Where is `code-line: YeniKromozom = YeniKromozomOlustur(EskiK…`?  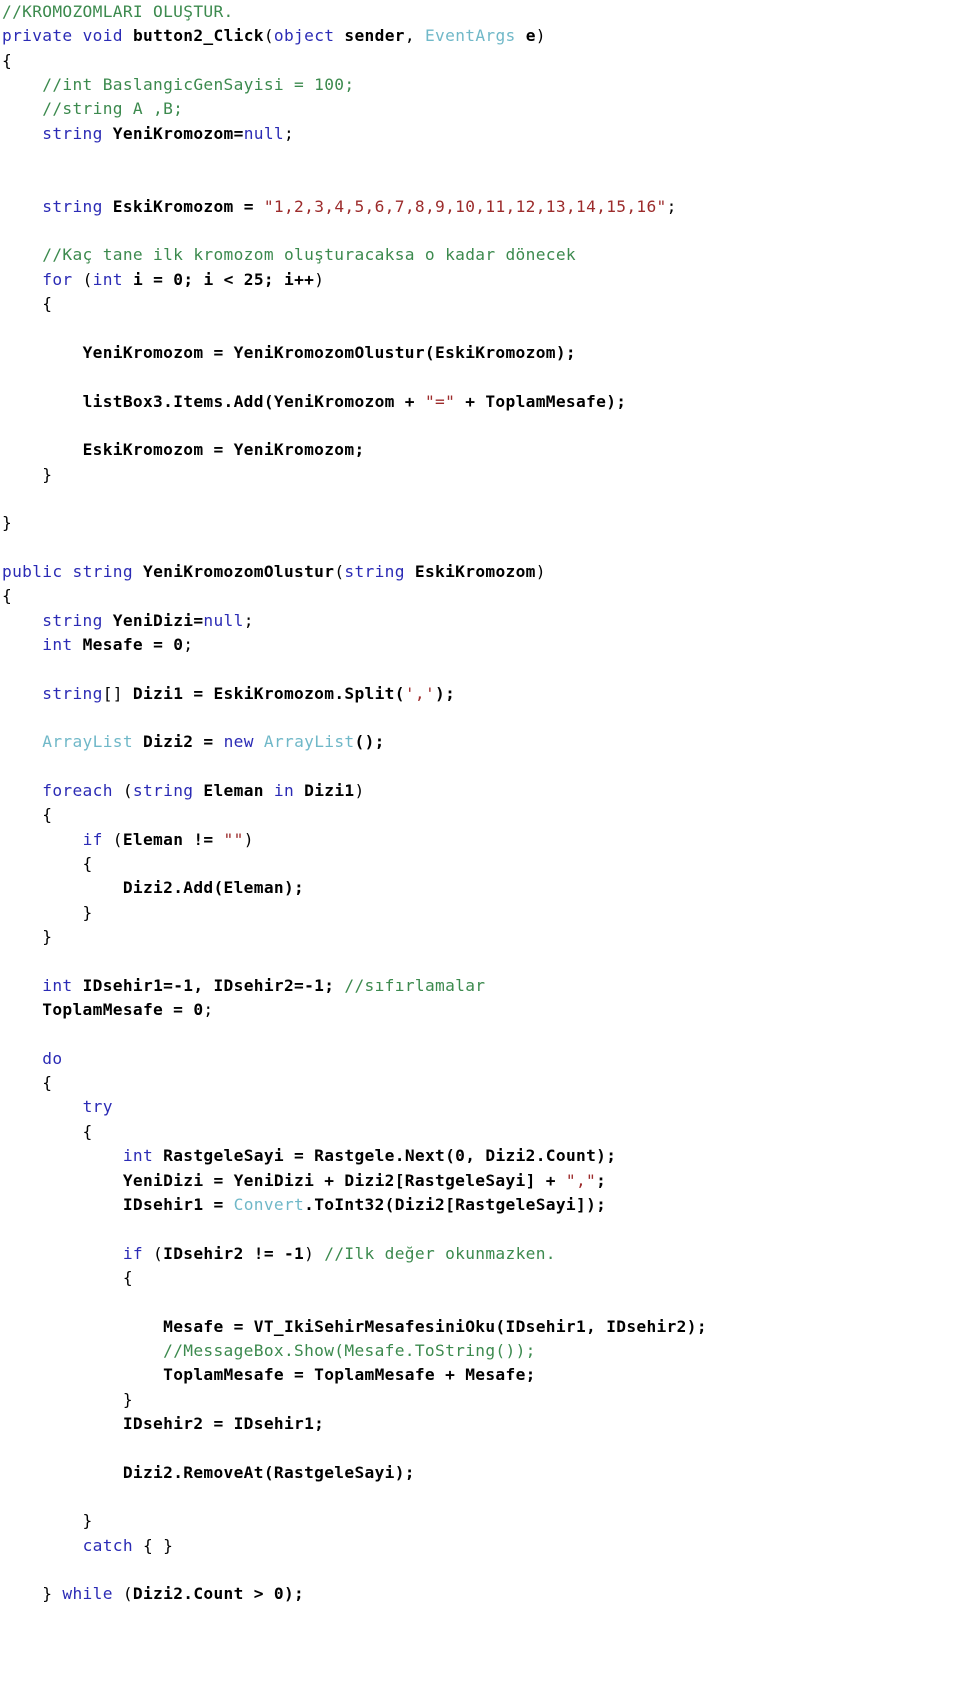 code-line: YeniKromozom = YeniKromozomOlustur(EskiK… is located at coordinates (480, 353).